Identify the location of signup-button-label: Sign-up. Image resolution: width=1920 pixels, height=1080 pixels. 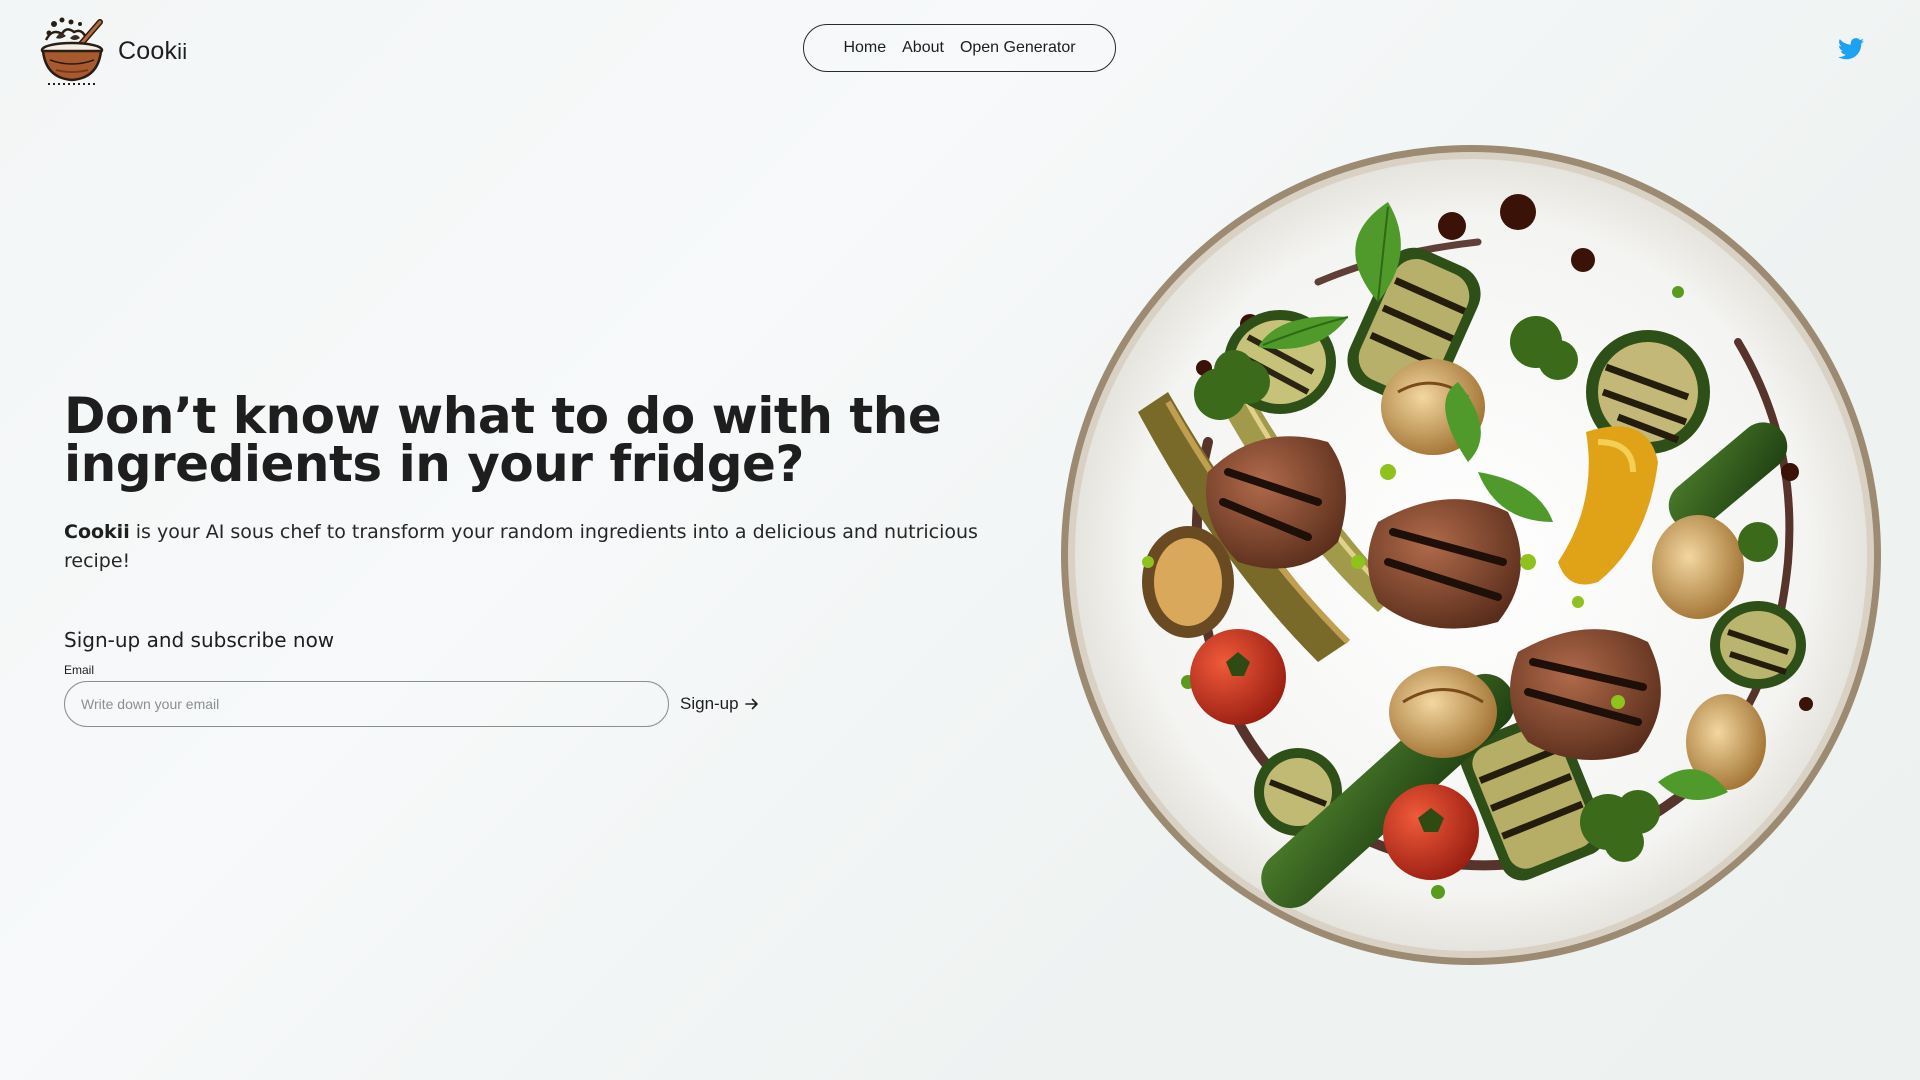
(709, 703).